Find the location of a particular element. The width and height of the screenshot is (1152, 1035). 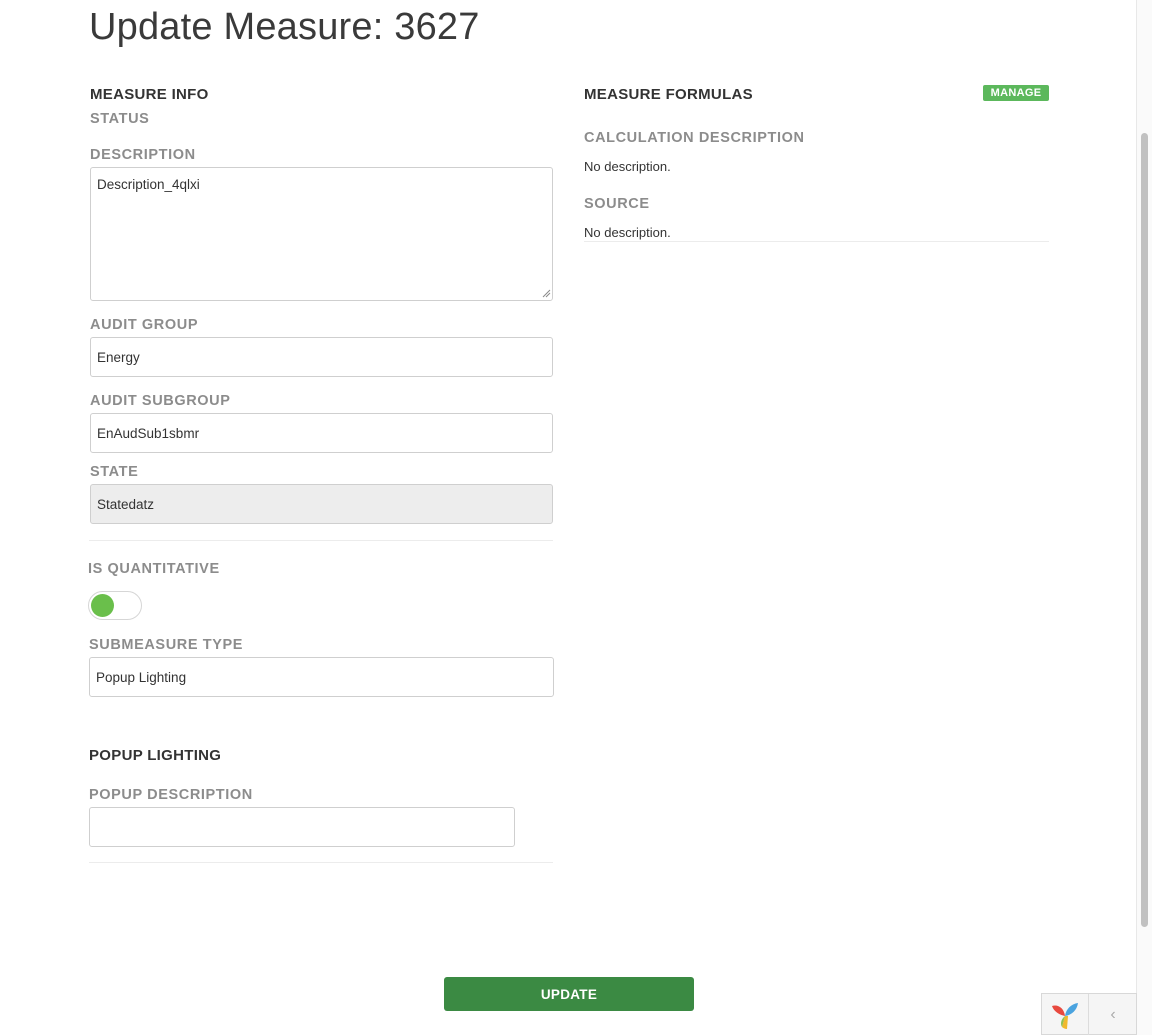

toggle-knob is located at coordinates (102, 605).